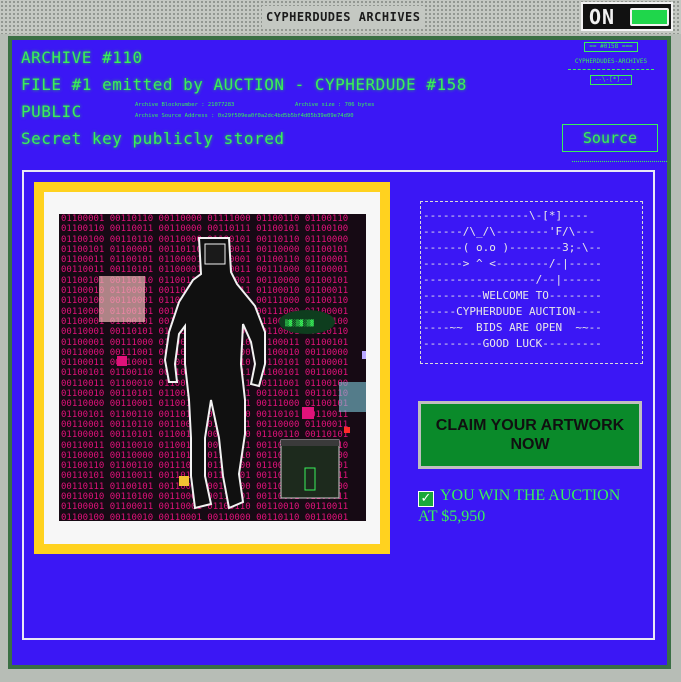 The width and height of the screenshot is (681, 682). What do you see at coordinates (335, 105) in the screenshot?
I see `archive-size: Archive size : 706 bytes` at bounding box center [335, 105].